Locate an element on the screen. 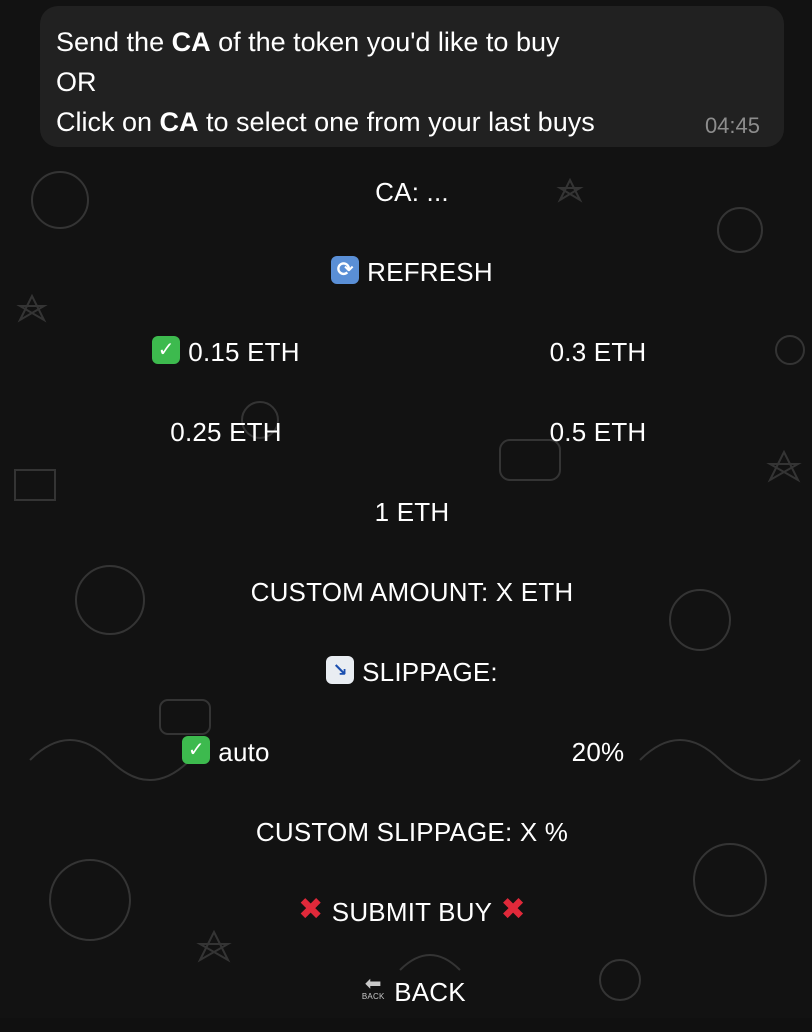  refresh-button: ⟳ REFRESH is located at coordinates (412, 272).